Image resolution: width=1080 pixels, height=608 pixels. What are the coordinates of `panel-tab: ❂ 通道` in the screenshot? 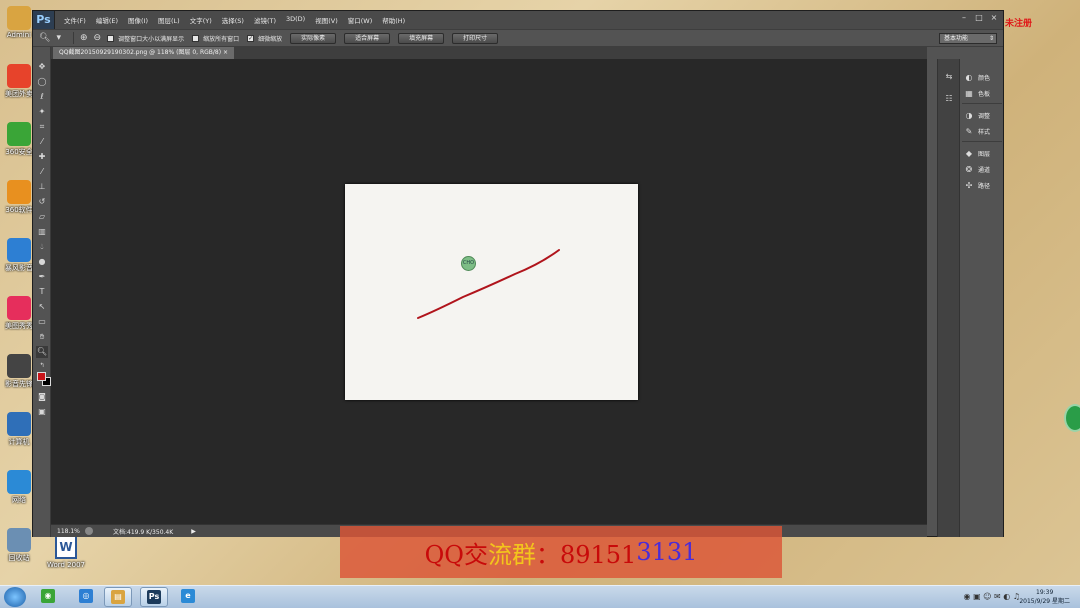 It's located at (977, 169).